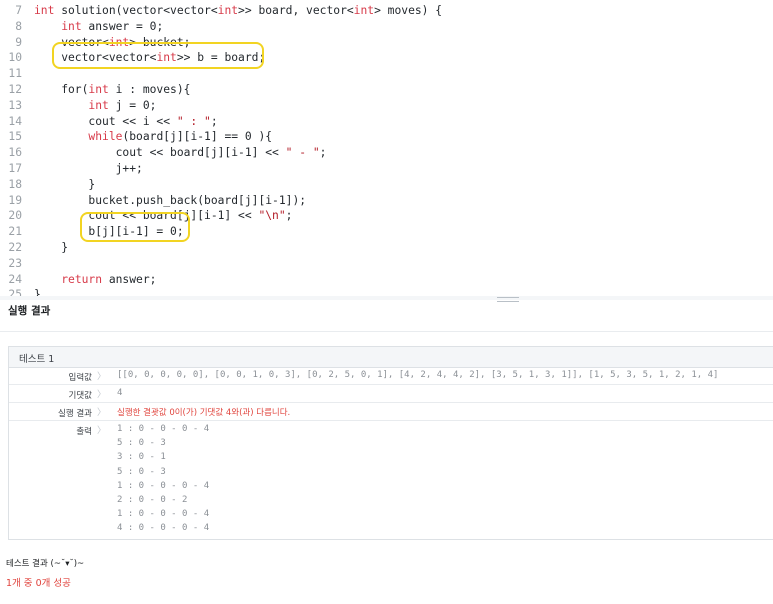 The height and width of the screenshot is (604, 773). Describe the element at coordinates (71, 42) in the screenshot. I see `code-token: vector<` at that location.